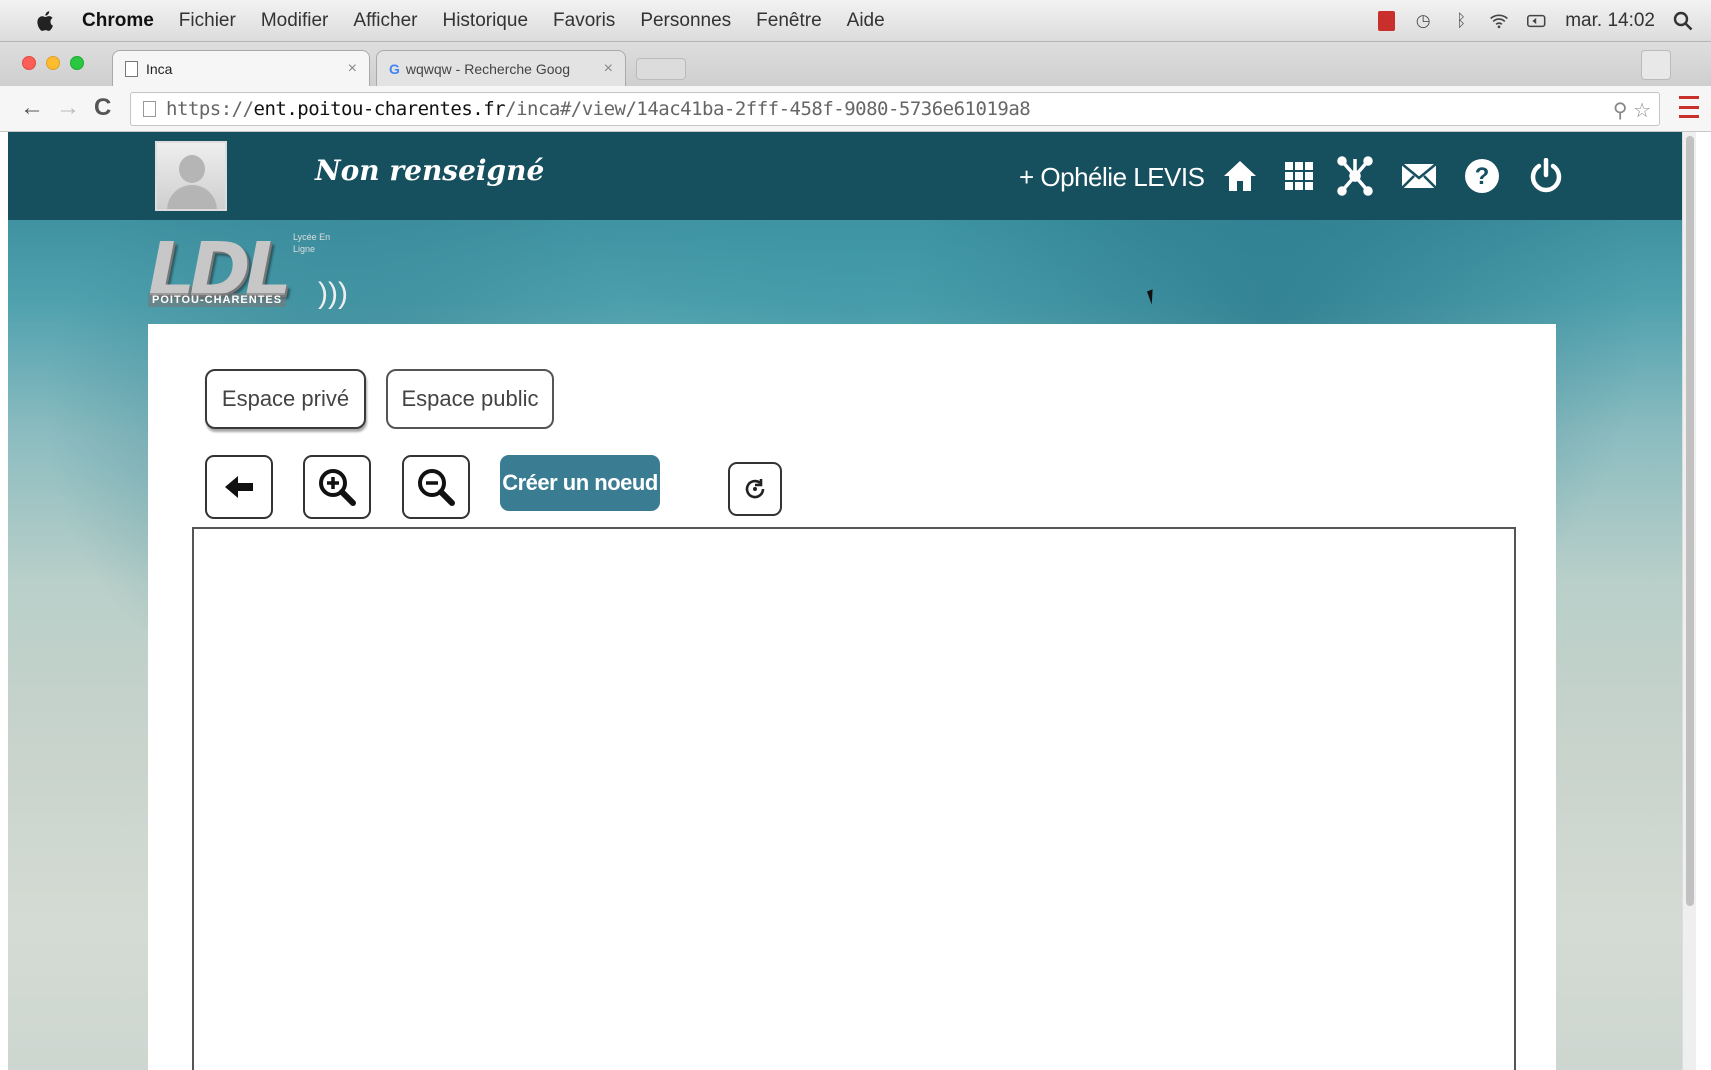 Image resolution: width=1711 pixels, height=1070 pixels. Describe the element at coordinates (217, 300) in the screenshot. I see `logo-subtitle: POITOU-CHARENTES` at that location.